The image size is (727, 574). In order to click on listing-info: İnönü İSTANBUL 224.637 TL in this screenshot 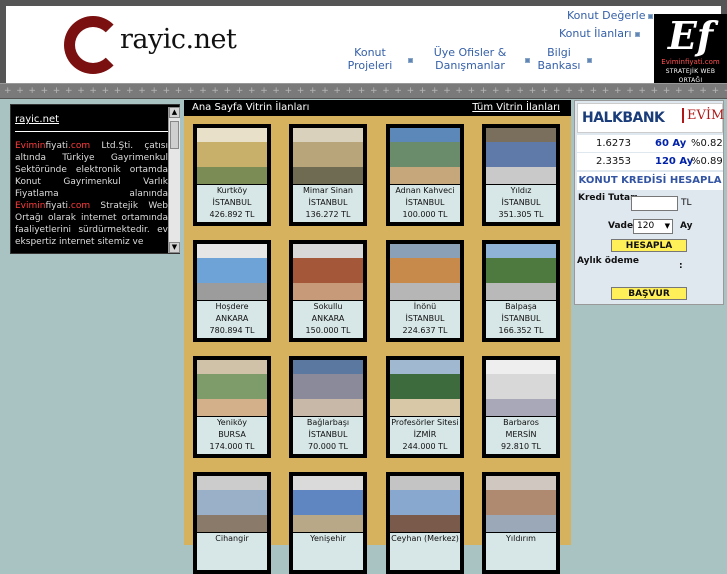, I will do `click(425, 319)`.